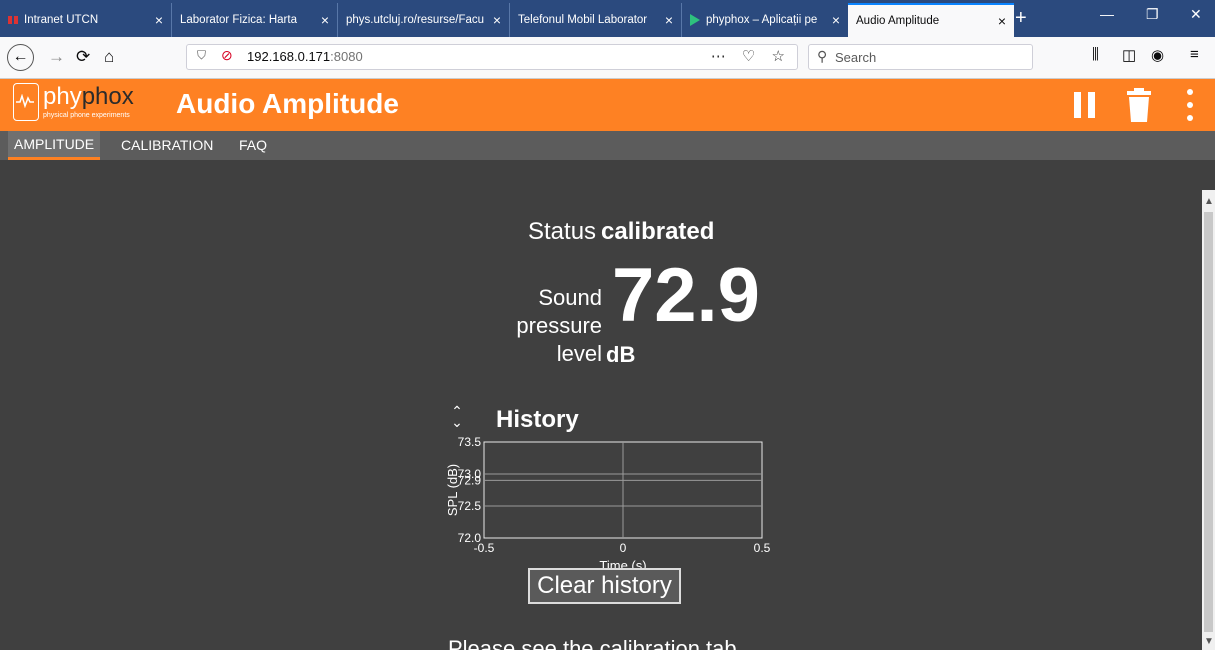  What do you see at coordinates (457, 416) in the screenshot?
I see `expand-collapse-icon: ⌃ ⌄` at bounding box center [457, 416].